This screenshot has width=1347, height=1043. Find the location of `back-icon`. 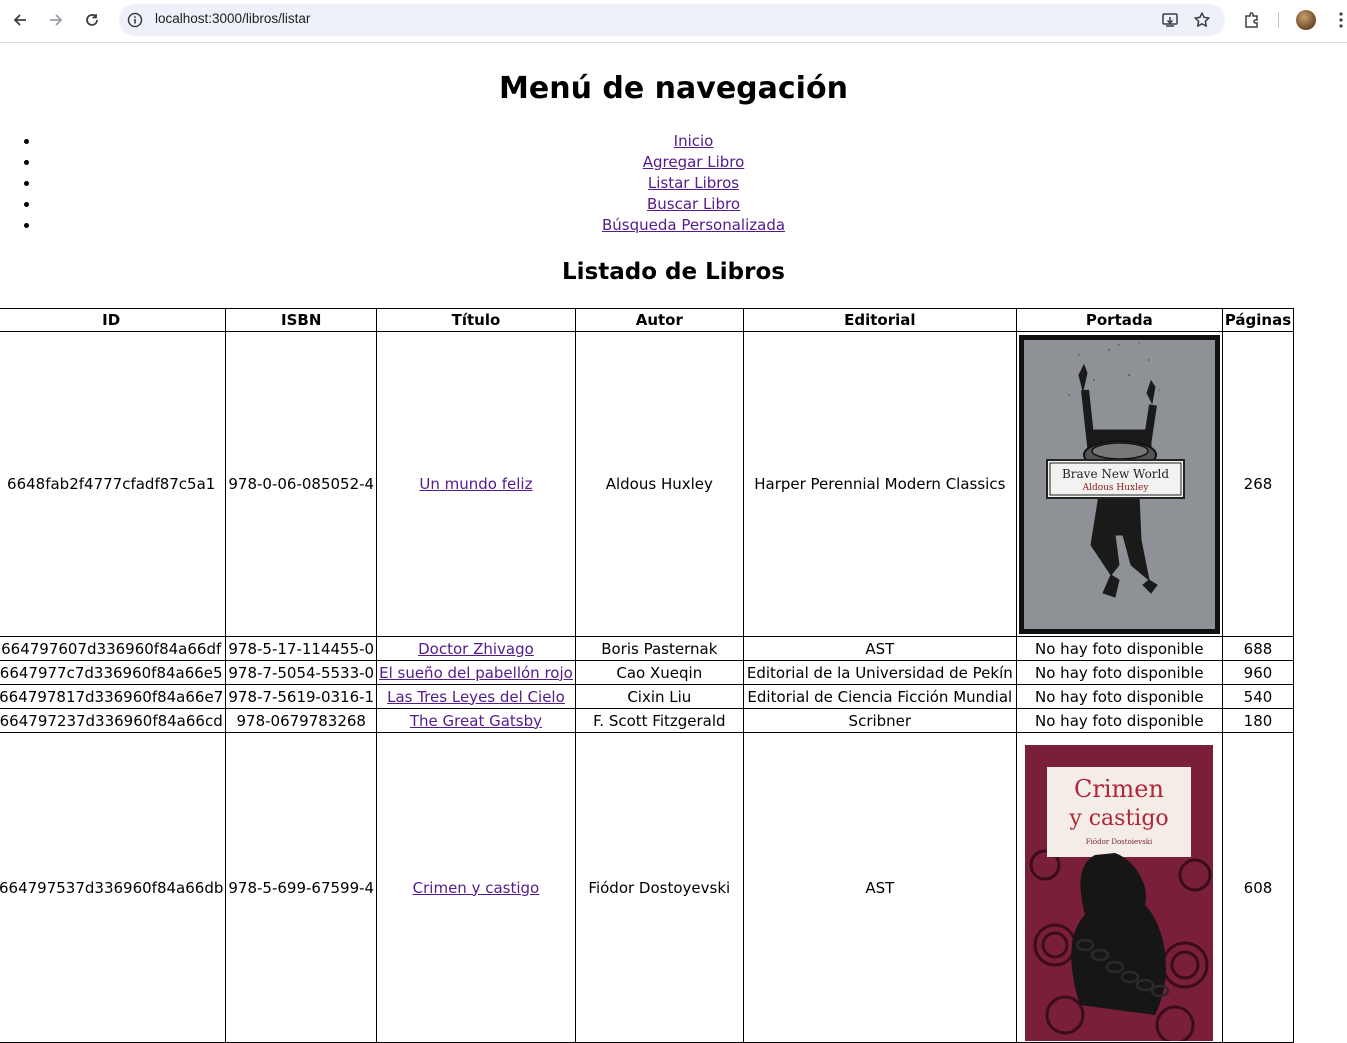

back-icon is located at coordinates (20, 20).